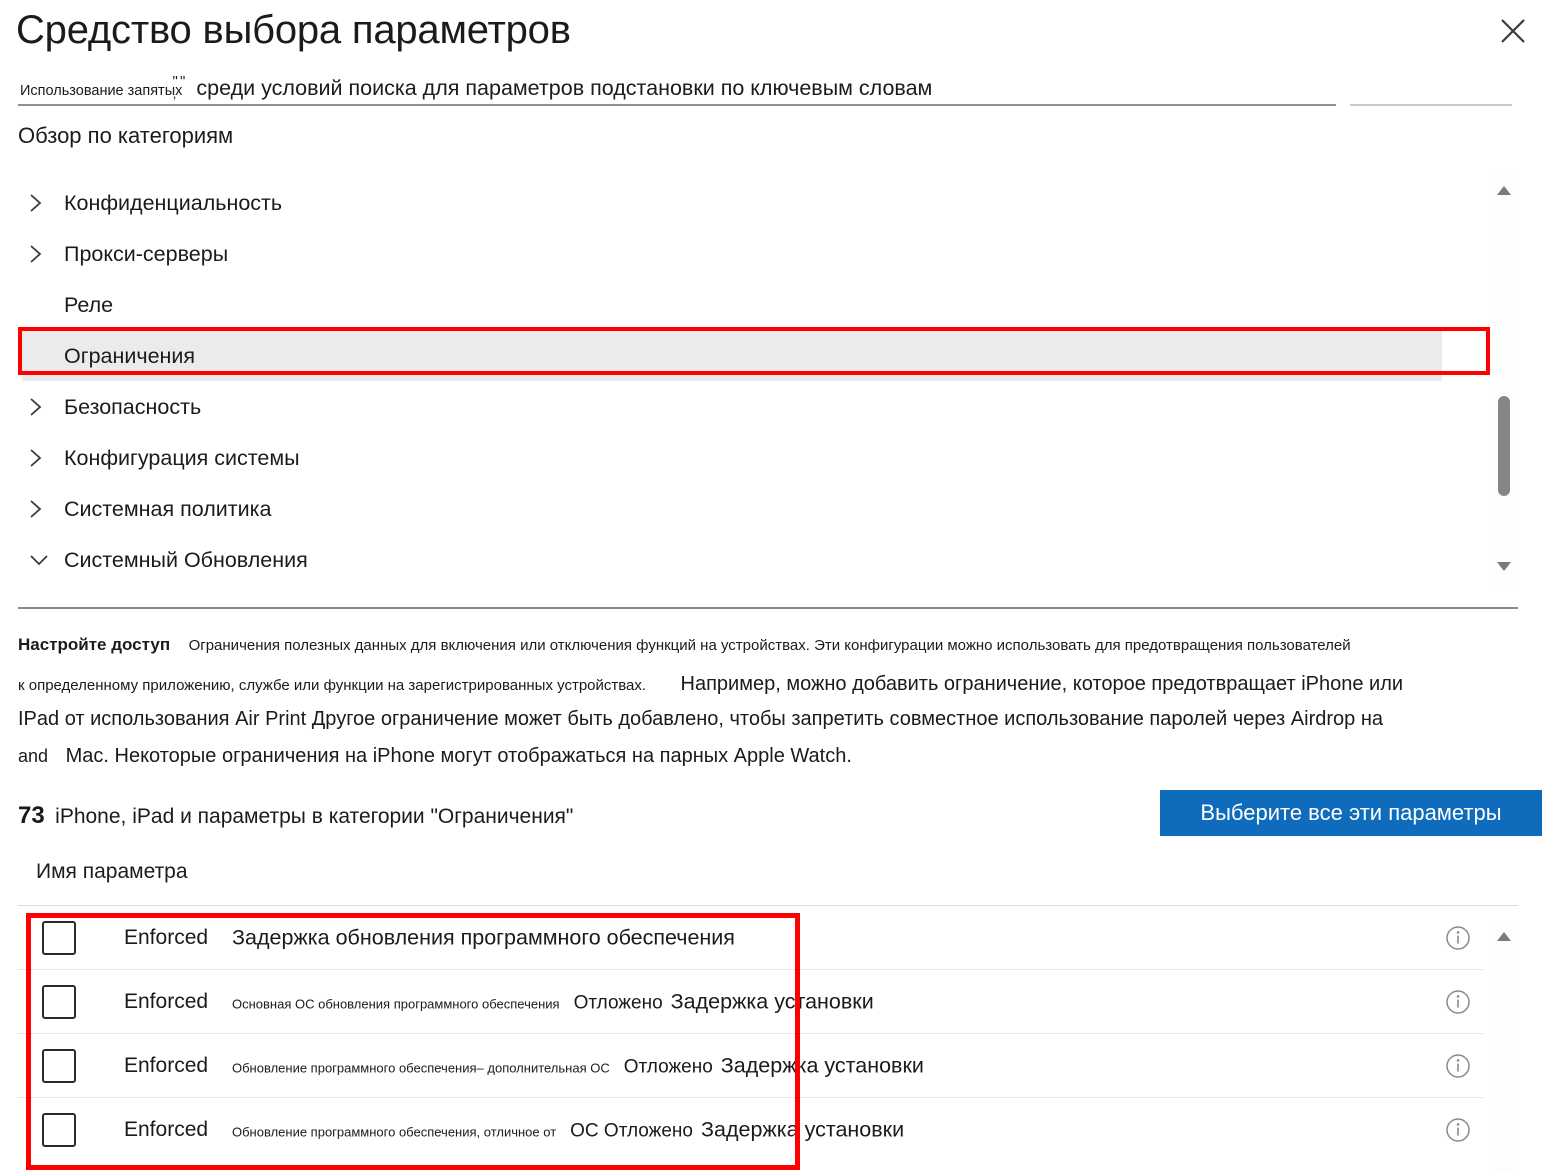 The image size is (1542, 1172). What do you see at coordinates (293, 30) in the screenshot?
I see `page-title: Средство выбора параметров` at bounding box center [293, 30].